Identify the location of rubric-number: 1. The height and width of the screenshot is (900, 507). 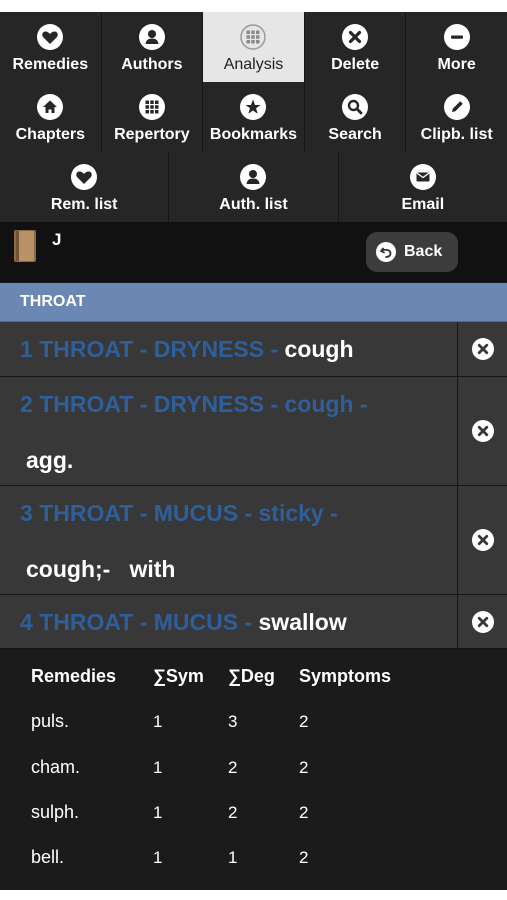
(26, 349).